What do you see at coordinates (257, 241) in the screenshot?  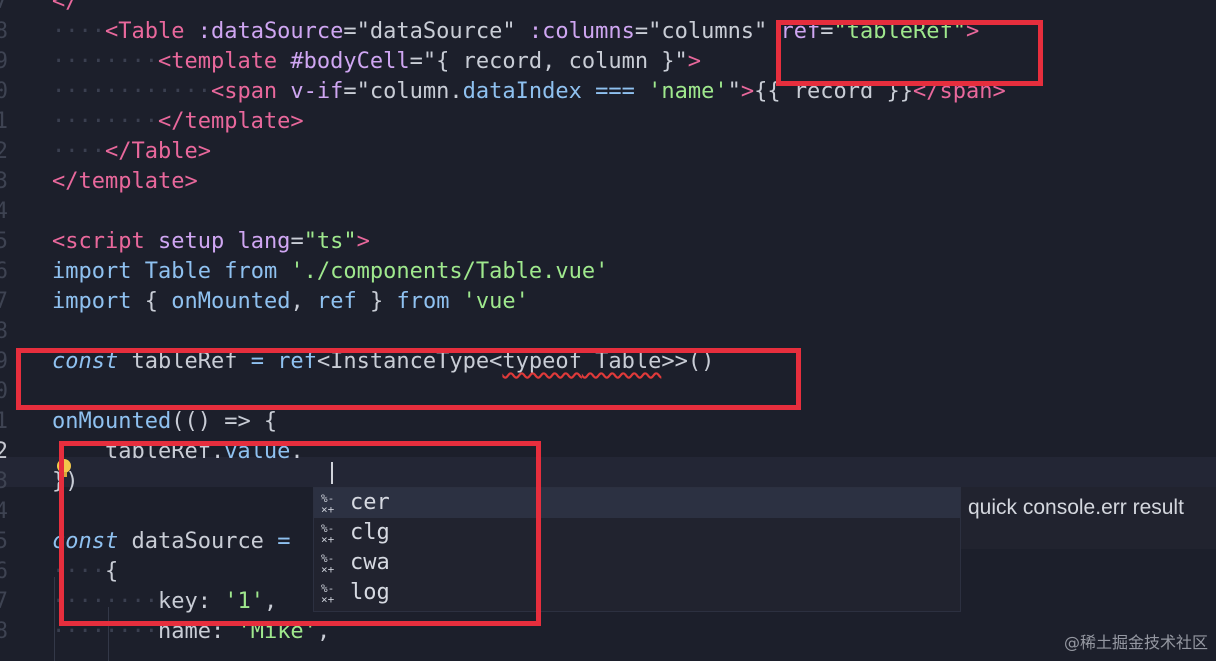 I see `code-token: lang` at bounding box center [257, 241].